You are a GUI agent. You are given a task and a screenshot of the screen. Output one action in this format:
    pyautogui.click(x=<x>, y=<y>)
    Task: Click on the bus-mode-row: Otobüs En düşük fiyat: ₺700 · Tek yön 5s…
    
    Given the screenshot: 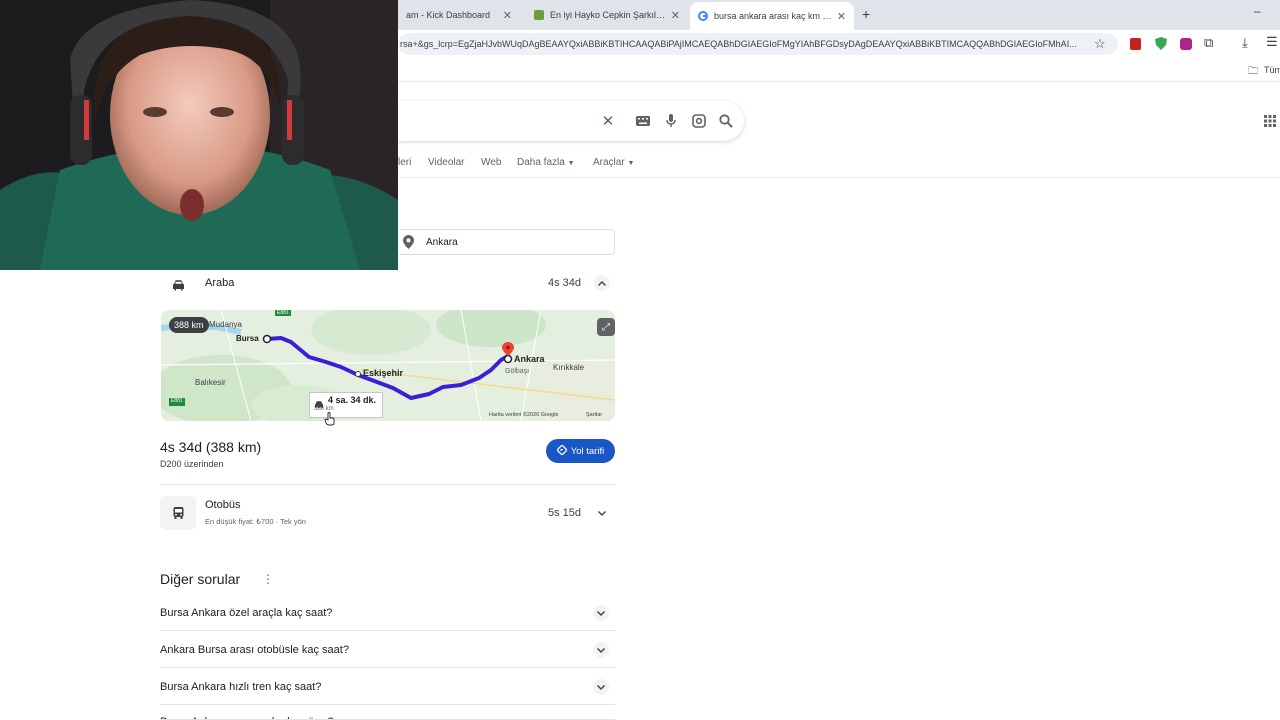 What is the action you would take?
    pyautogui.click(x=387, y=513)
    